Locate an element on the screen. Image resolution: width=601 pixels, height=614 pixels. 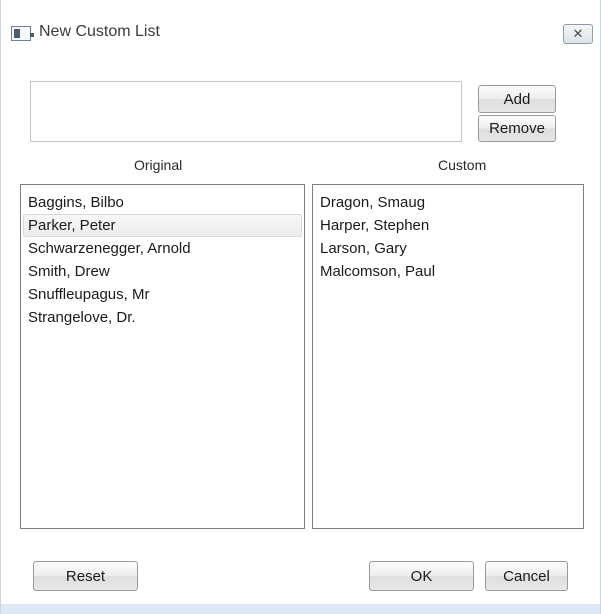
remove-button: Remove is located at coordinates (517, 128).